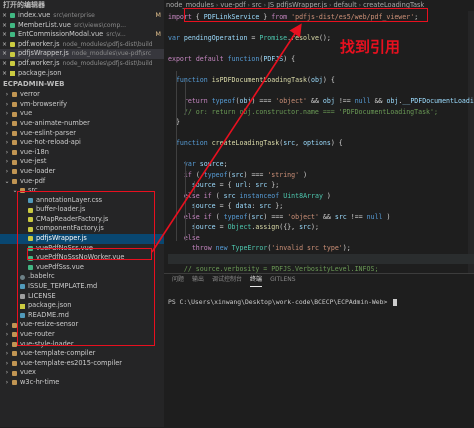 Image resolution: width=474 pixels, height=428 pixels. Describe the element at coordinates (43, 53) in the screenshot. I see `open-editor-name: pdfjsWrapper.js` at that location.